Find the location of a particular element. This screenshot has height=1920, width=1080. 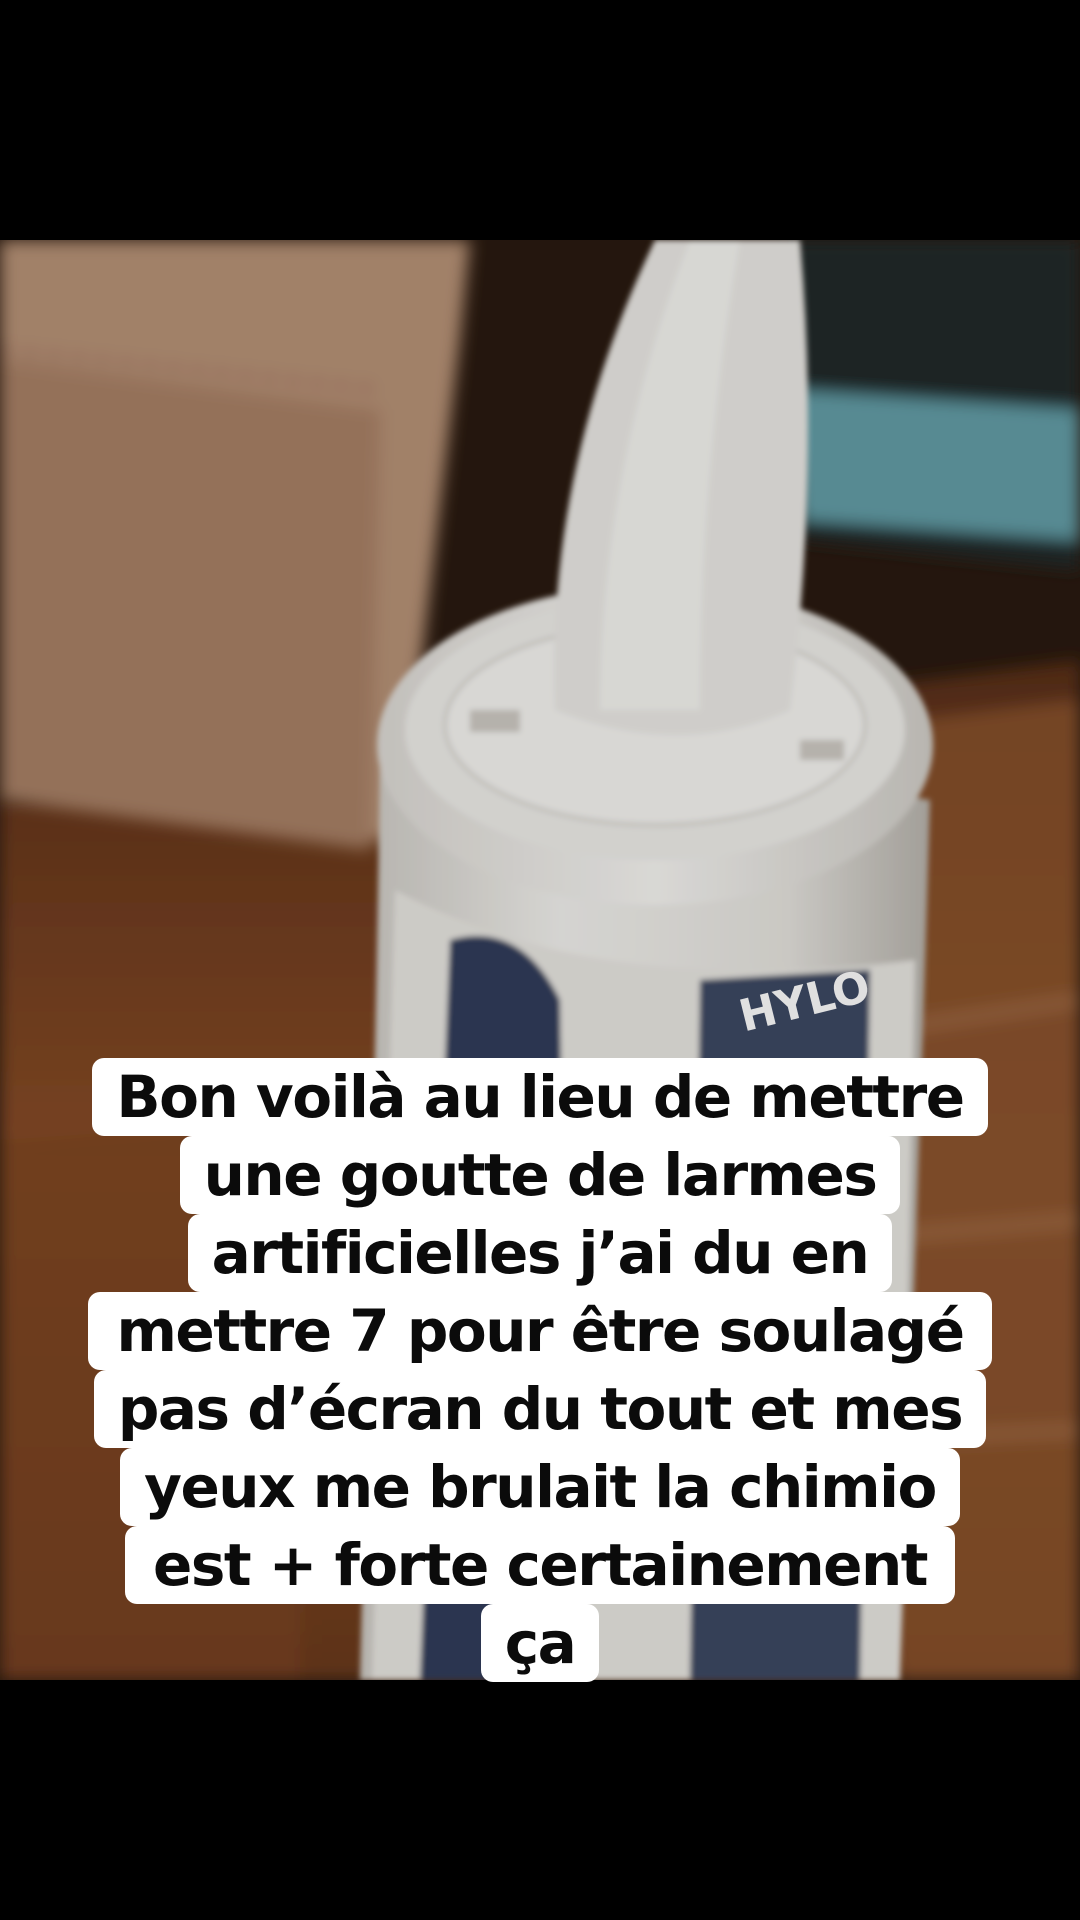

caption-line: est + forte certainement is located at coordinates (540, 1565).